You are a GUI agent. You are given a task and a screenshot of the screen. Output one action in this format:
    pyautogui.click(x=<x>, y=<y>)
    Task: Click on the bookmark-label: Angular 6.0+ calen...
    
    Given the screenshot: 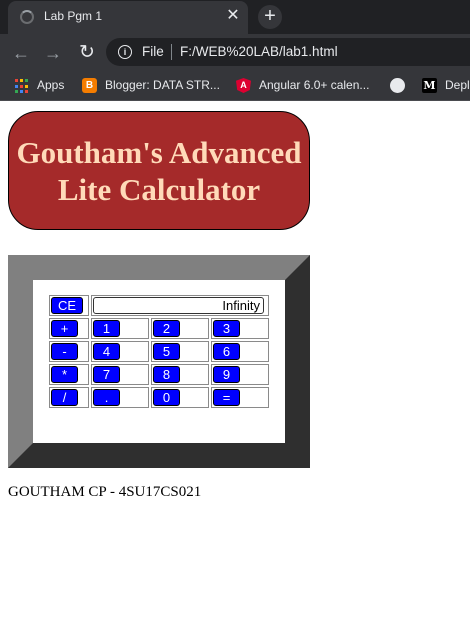 What is the action you would take?
    pyautogui.click(x=314, y=85)
    